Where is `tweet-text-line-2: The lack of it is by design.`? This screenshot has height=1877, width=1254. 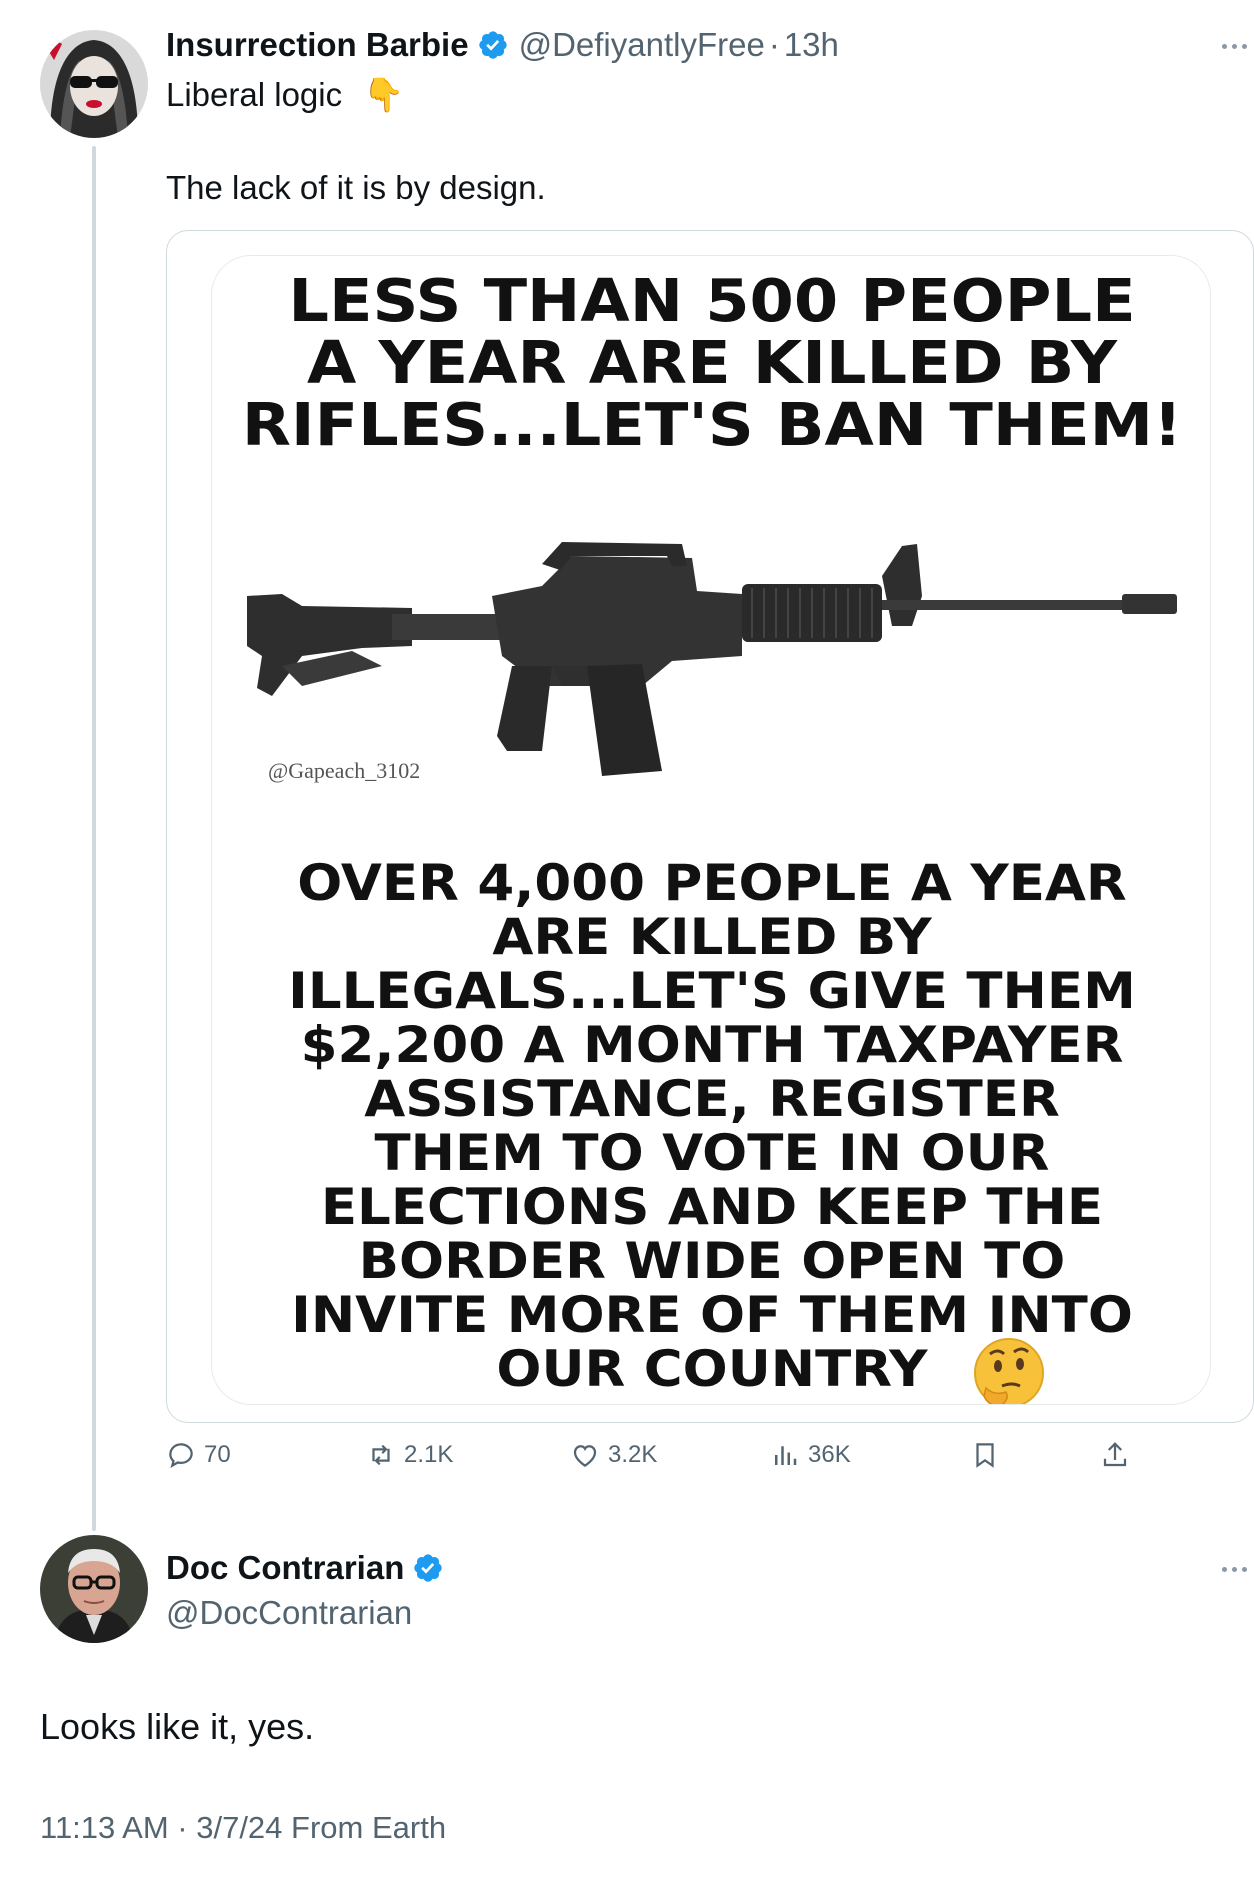
tweet-text-line-2: The lack of it is by design. is located at coordinates (356, 187).